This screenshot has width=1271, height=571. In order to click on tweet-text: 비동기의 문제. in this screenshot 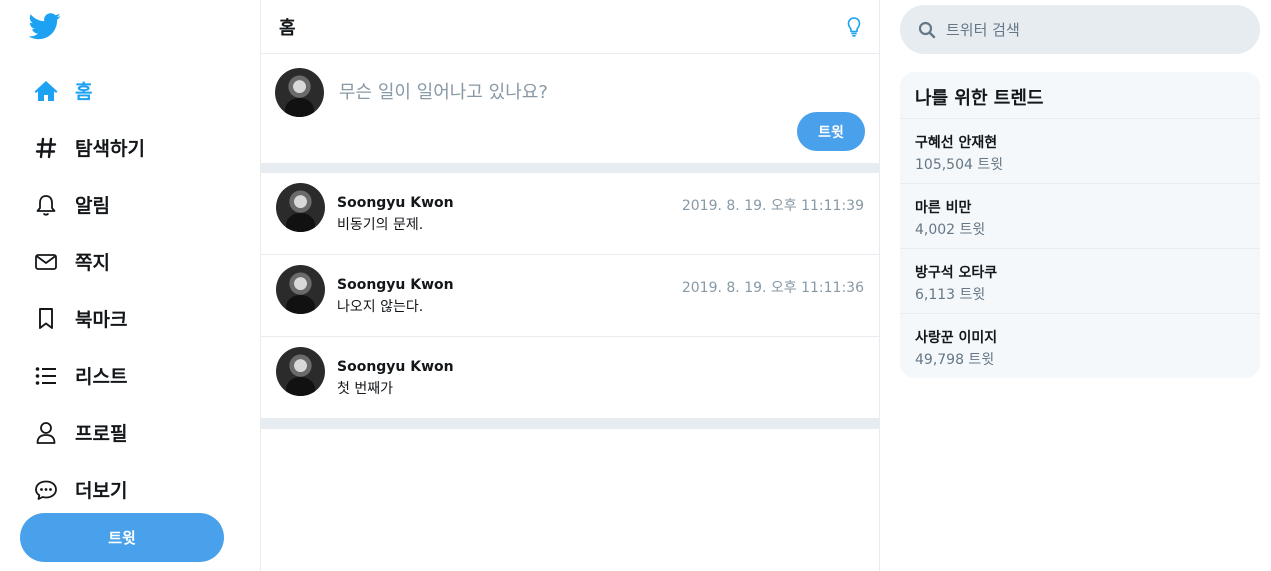, I will do `click(380, 225)`.